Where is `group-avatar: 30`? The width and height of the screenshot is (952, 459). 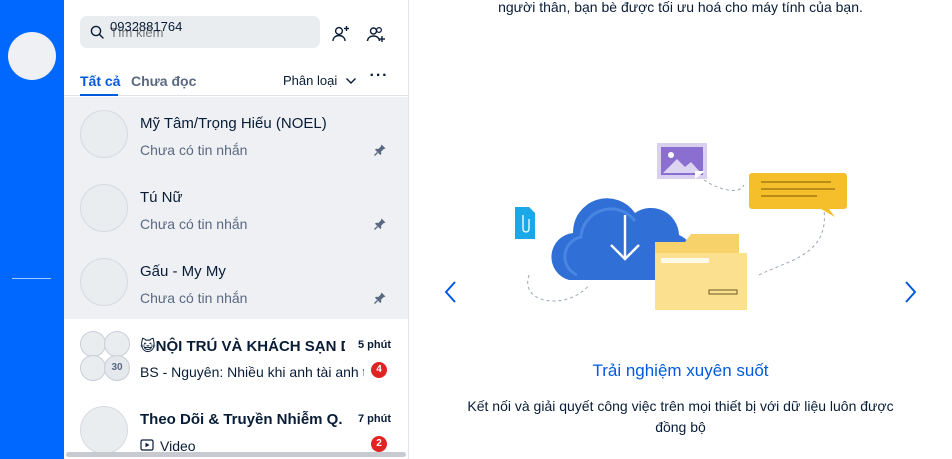
group-avatar: 30 is located at coordinates (105, 356).